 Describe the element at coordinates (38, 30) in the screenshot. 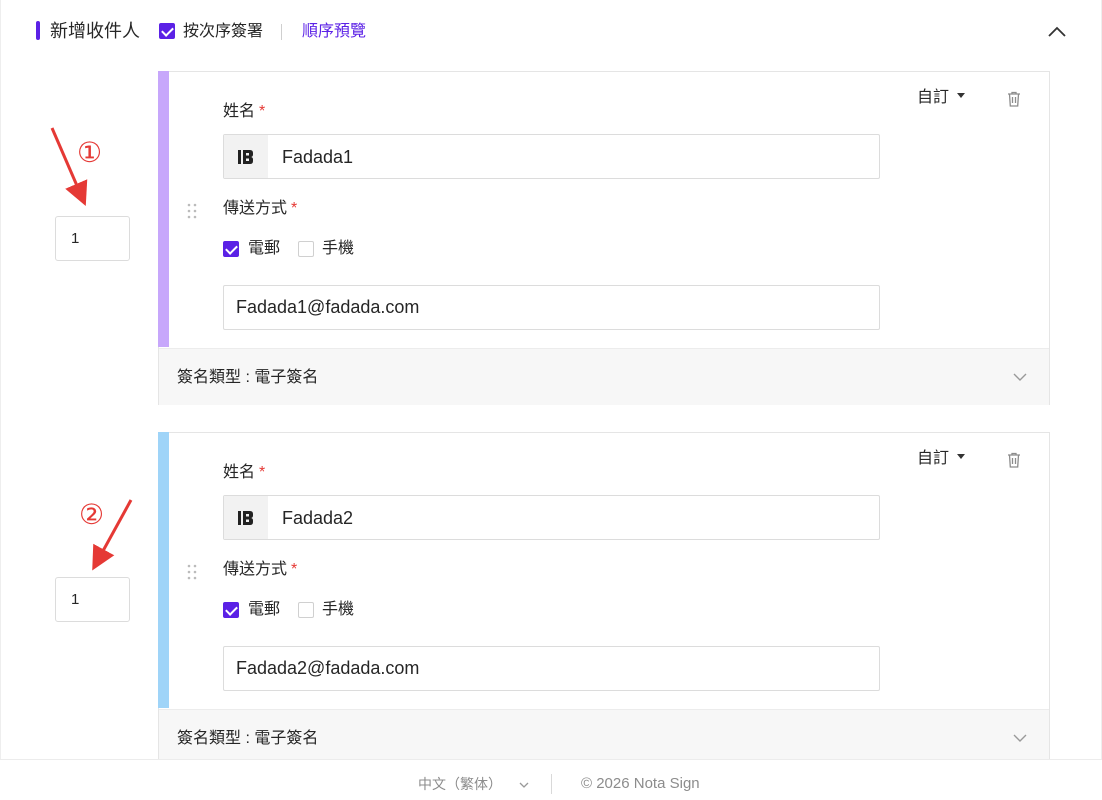

I see `header-accent-bar` at that location.